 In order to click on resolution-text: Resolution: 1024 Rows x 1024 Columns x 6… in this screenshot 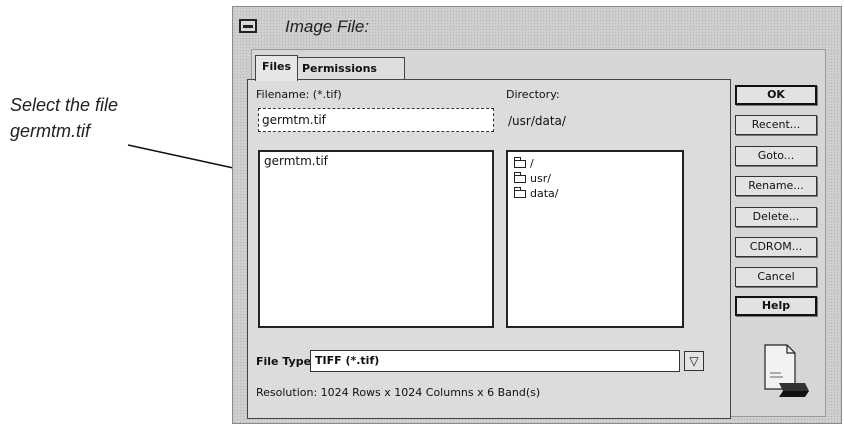, I will do `click(398, 392)`.